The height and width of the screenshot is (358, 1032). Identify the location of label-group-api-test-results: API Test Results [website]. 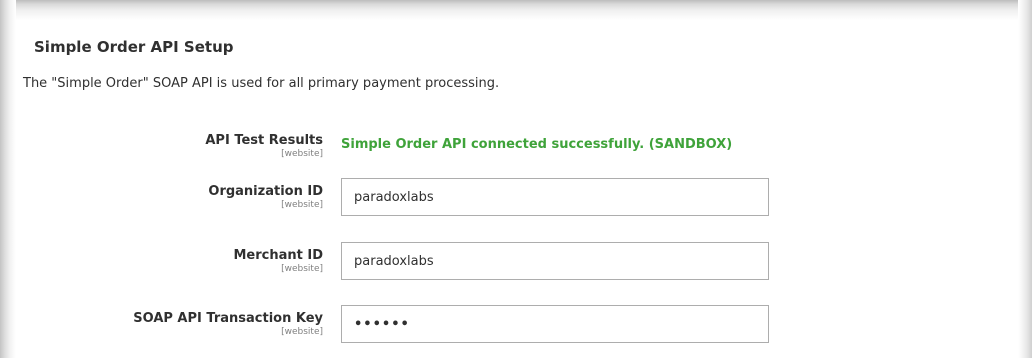
(264, 146).